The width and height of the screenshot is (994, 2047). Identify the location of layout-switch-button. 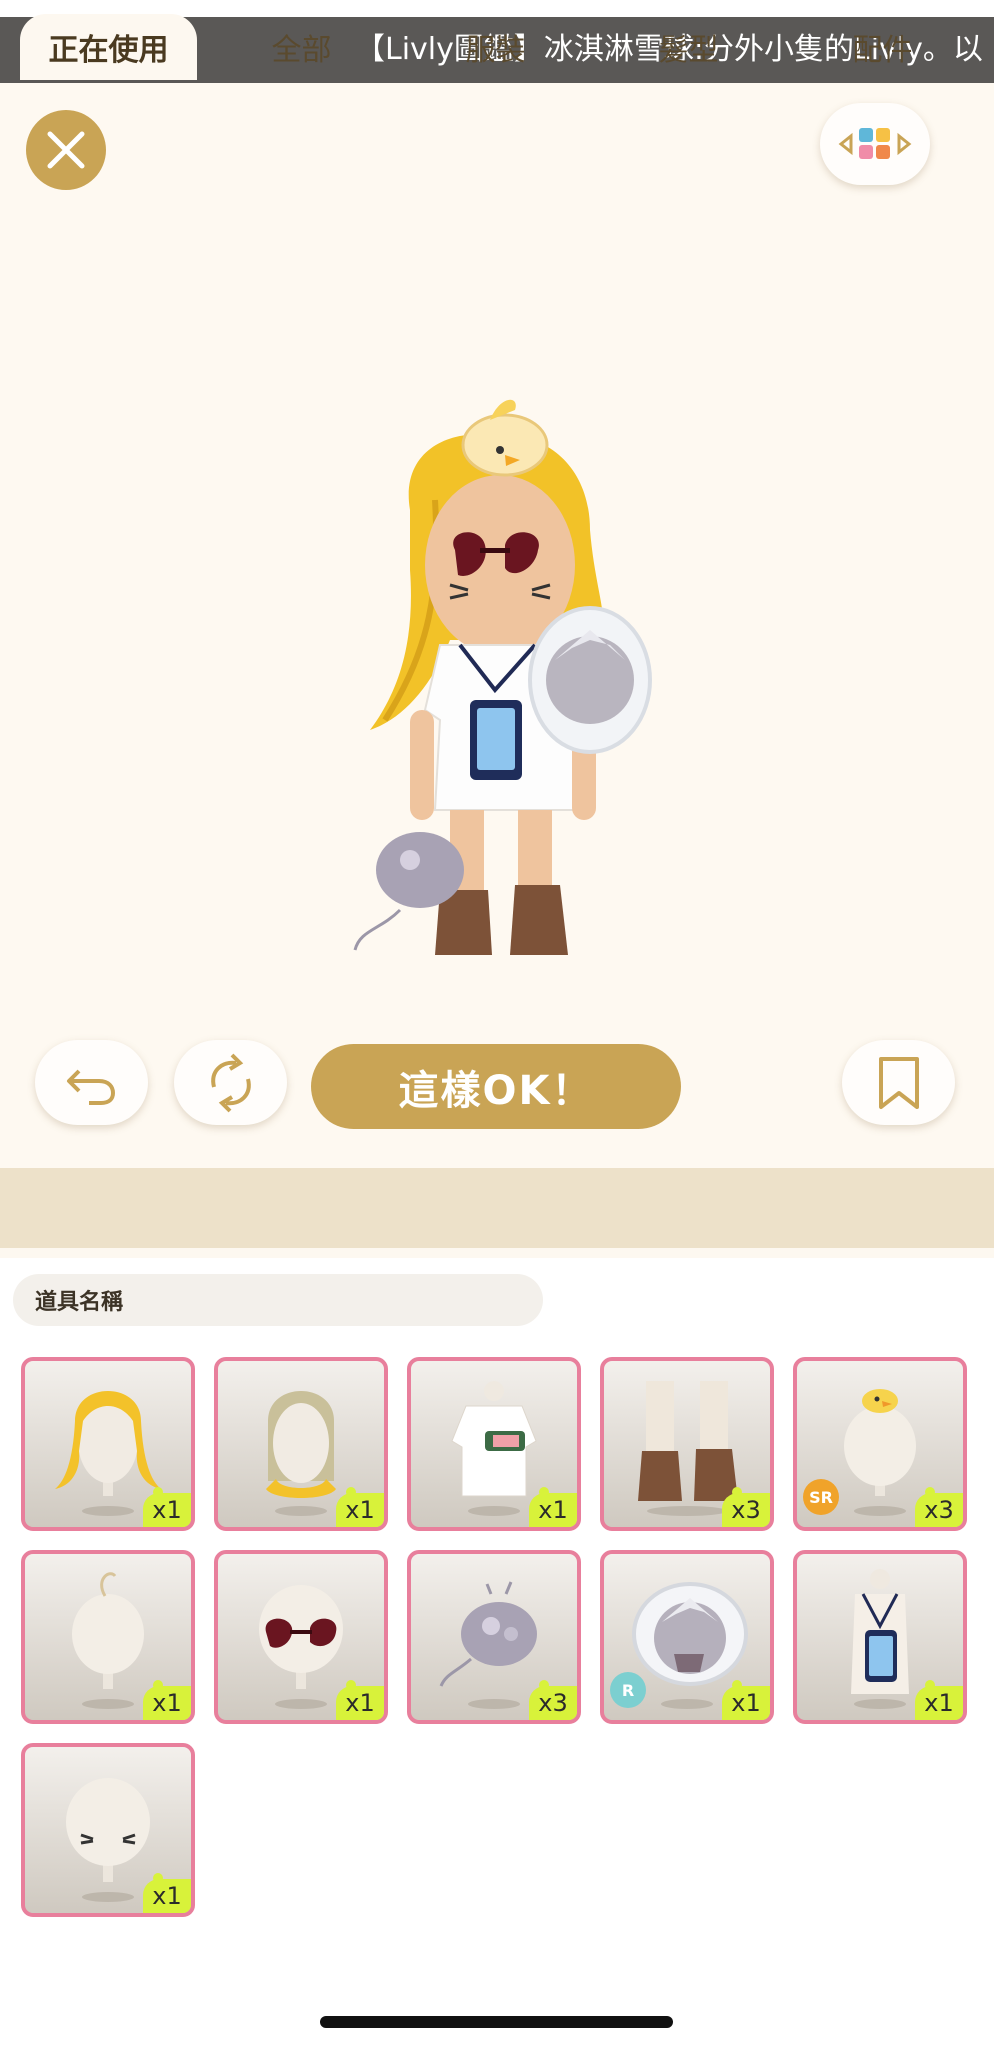
(875, 144).